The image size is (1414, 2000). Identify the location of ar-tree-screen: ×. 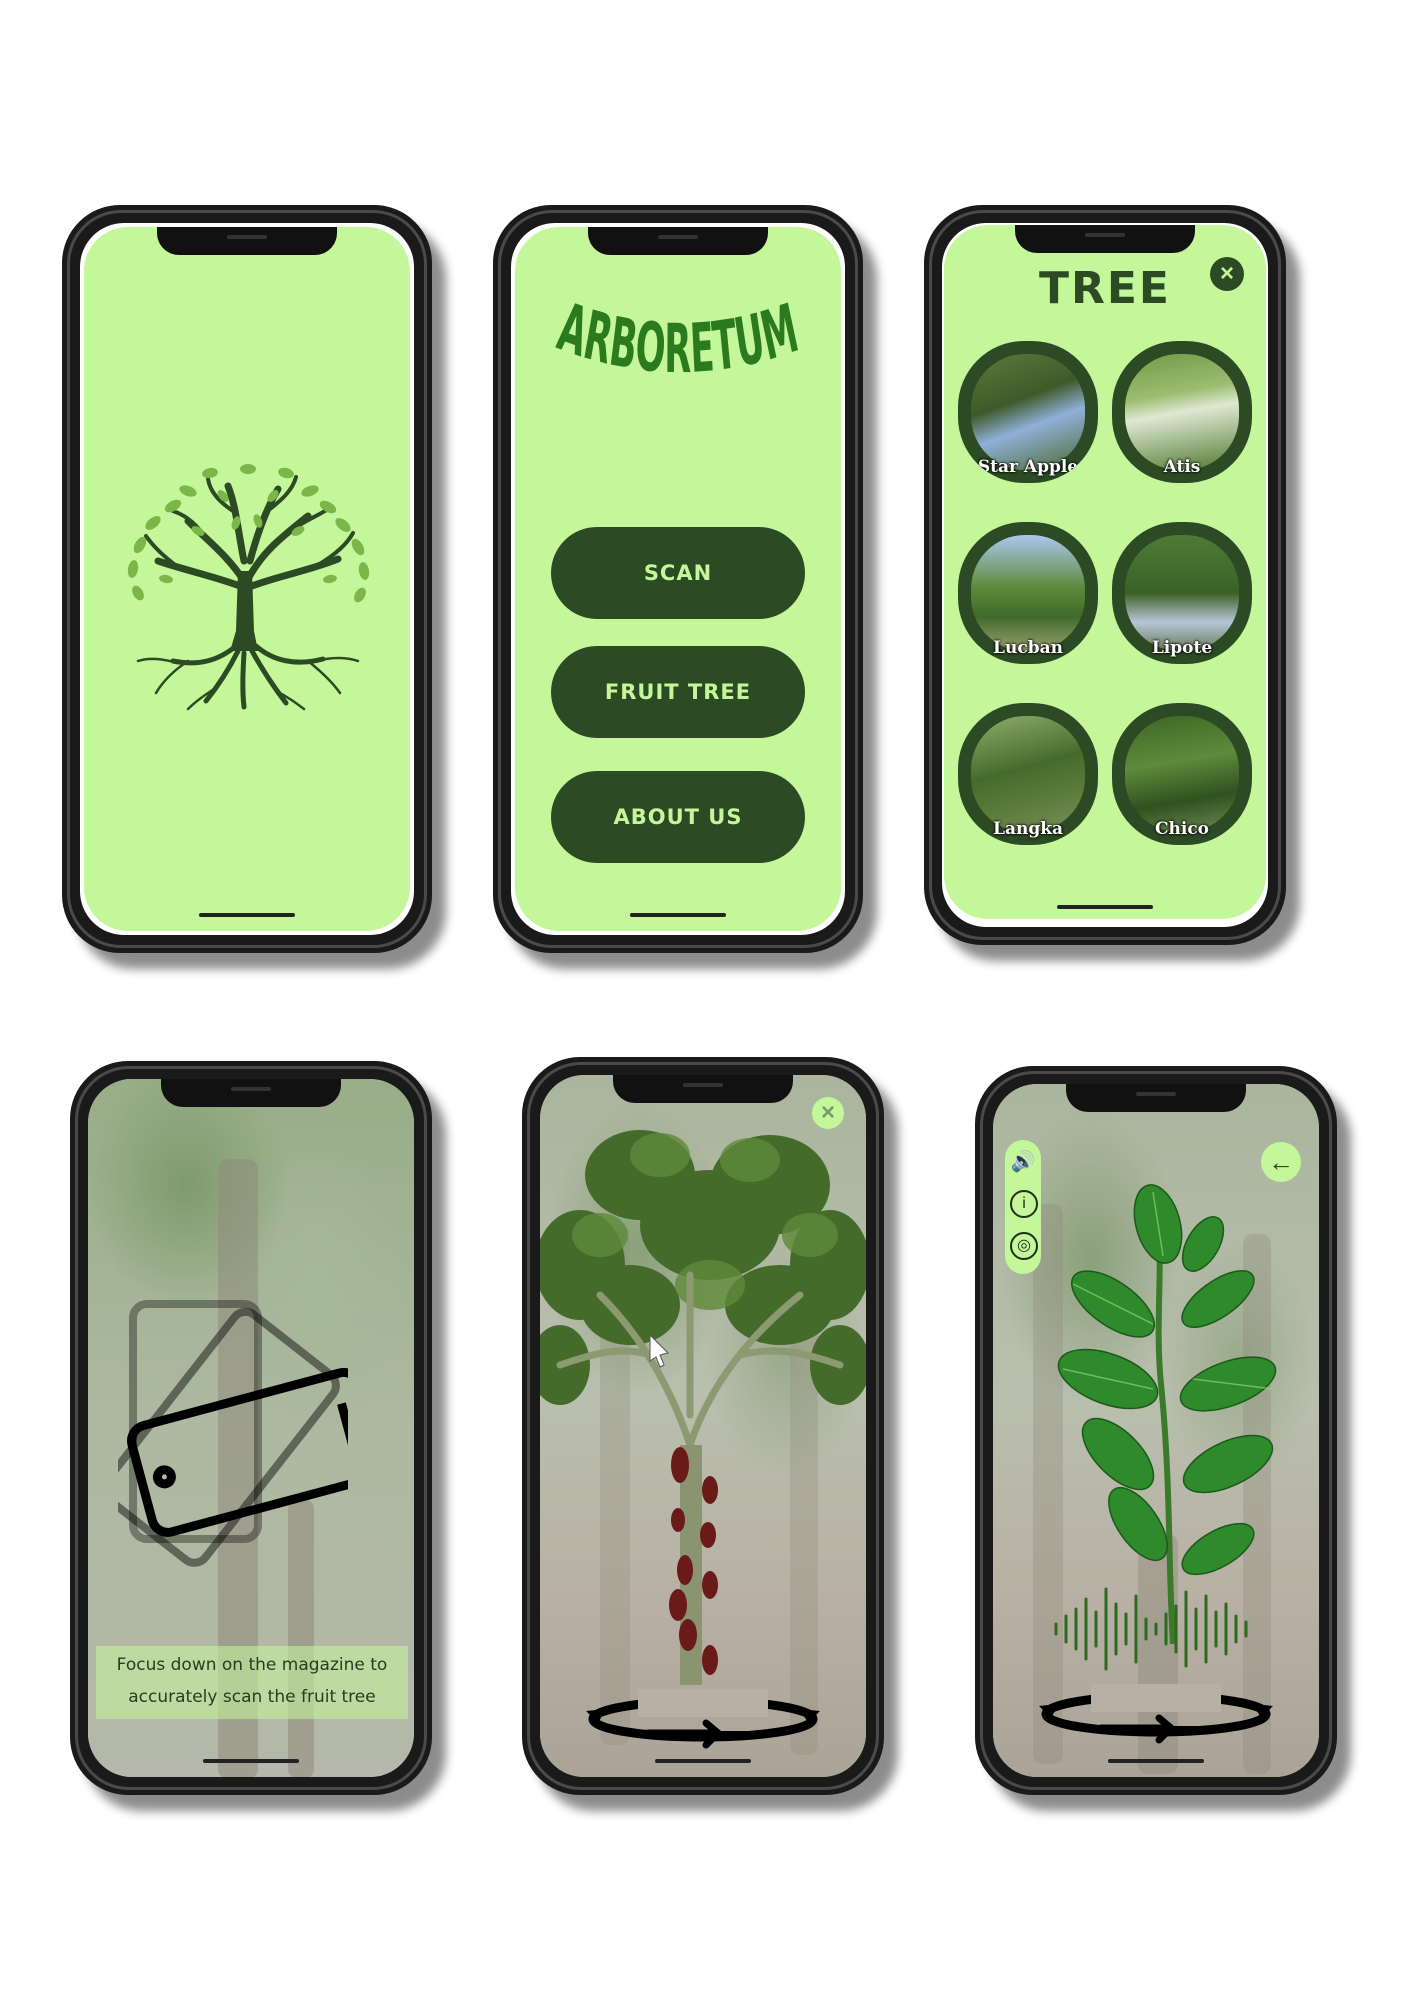
(703, 1426).